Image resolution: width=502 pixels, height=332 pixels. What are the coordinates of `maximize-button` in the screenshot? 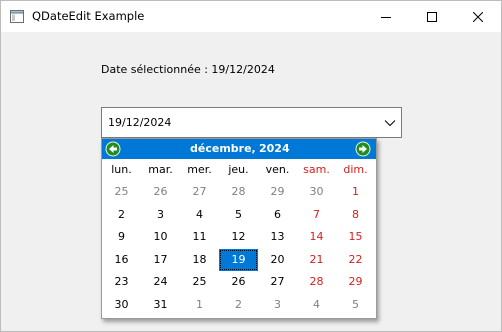 It's located at (432, 16).